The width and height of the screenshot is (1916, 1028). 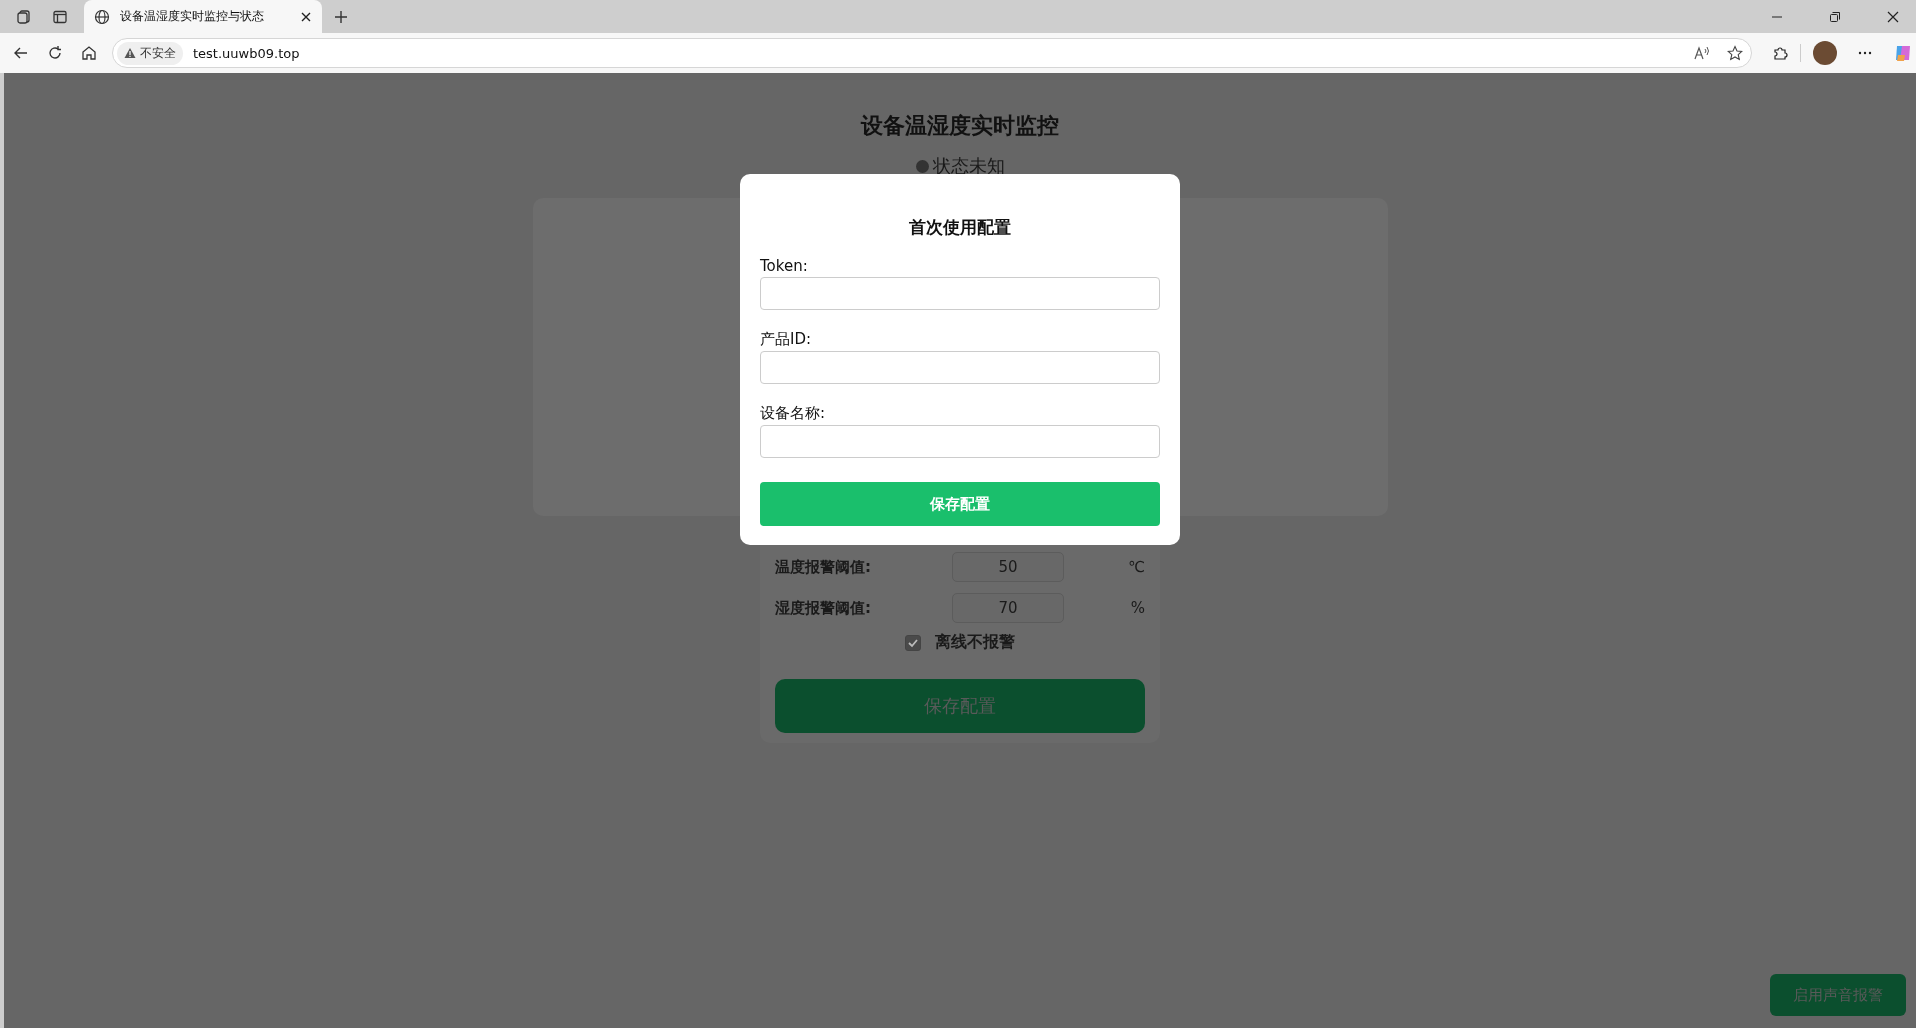 I want to click on status-dot, so click(x=922, y=166).